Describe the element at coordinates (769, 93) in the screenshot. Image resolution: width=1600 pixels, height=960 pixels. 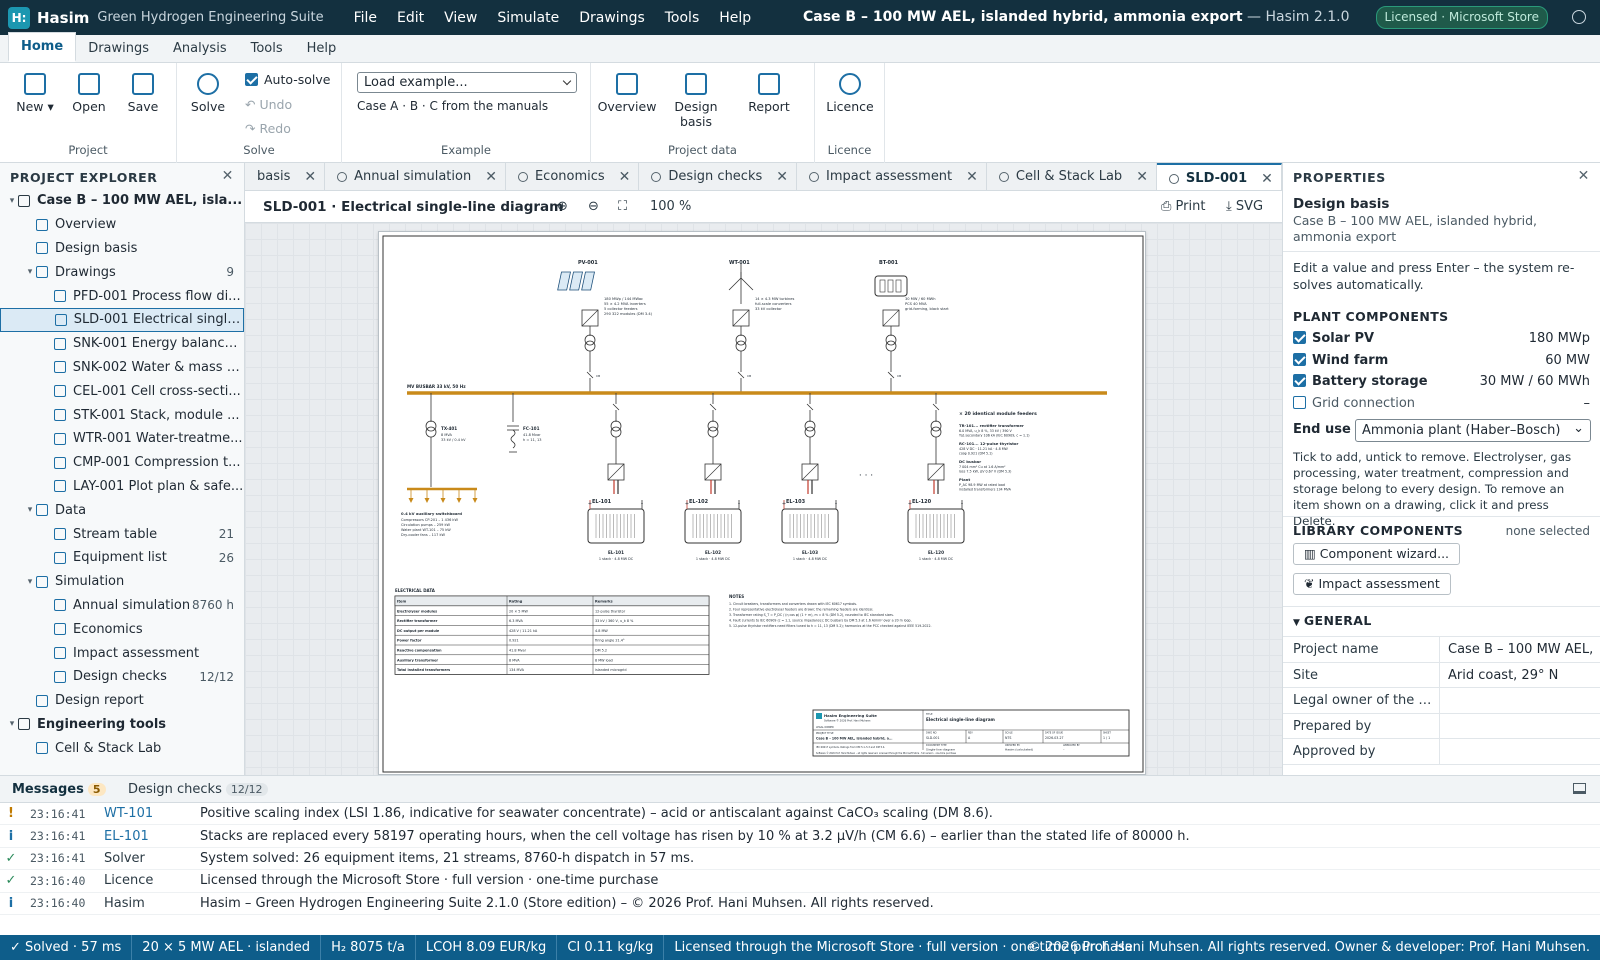
I see `report-button: Report` at that location.